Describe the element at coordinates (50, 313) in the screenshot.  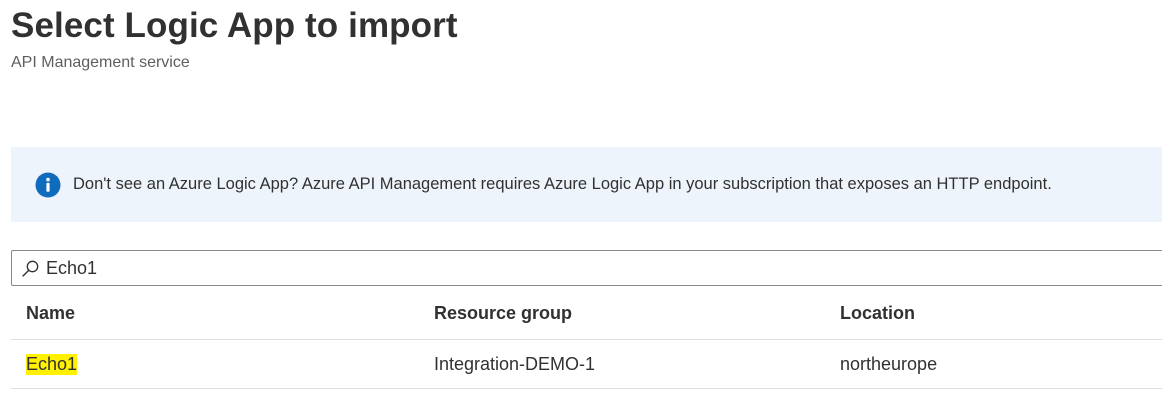
I see `column-header-name: Name` at that location.